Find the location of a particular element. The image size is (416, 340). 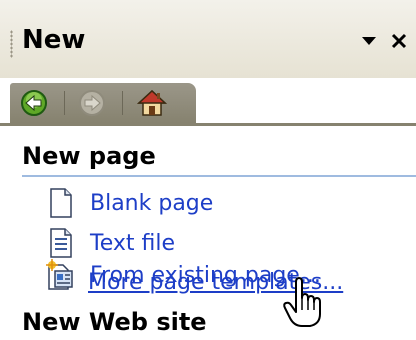

hand-pointer-cursor-icon is located at coordinates (302, 302).